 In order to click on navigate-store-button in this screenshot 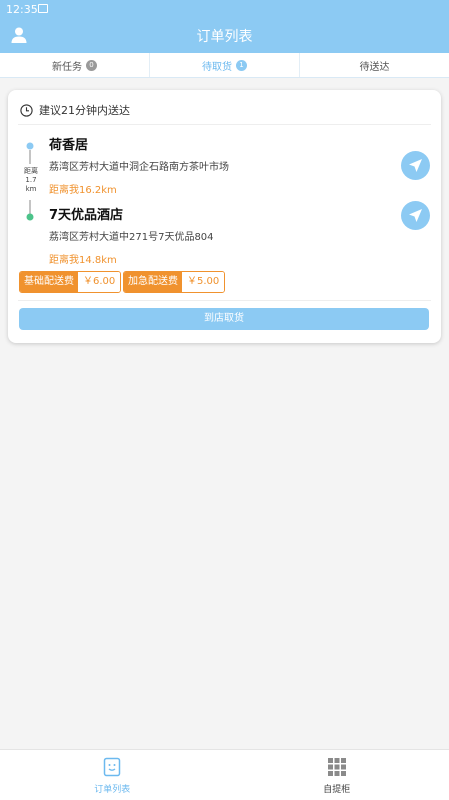, I will do `click(415, 165)`.